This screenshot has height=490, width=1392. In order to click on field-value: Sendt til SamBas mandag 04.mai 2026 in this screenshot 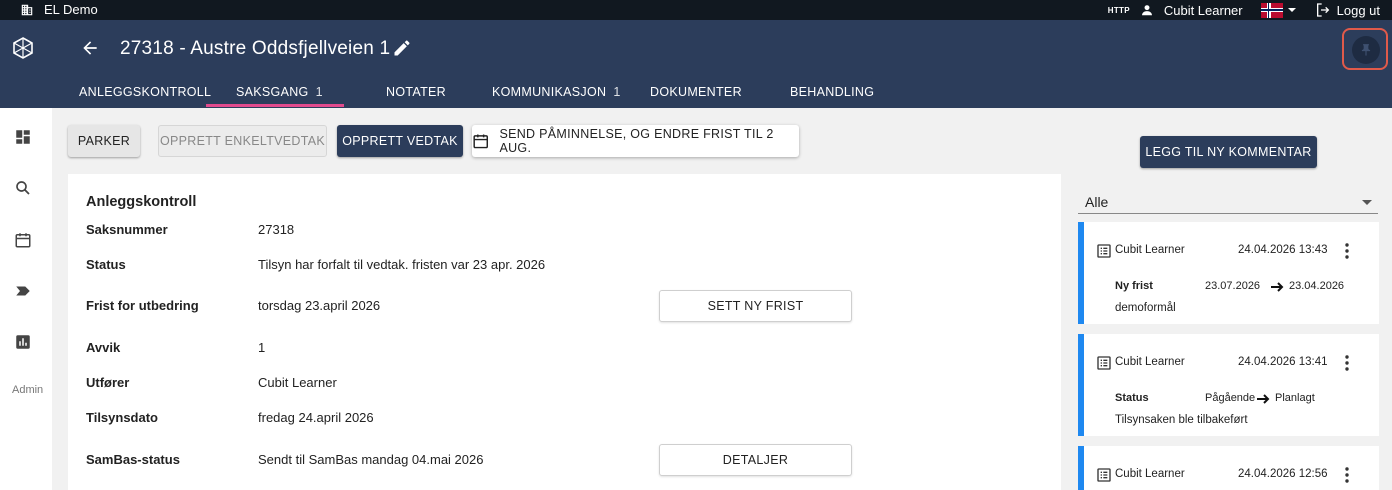, I will do `click(371, 459)`.